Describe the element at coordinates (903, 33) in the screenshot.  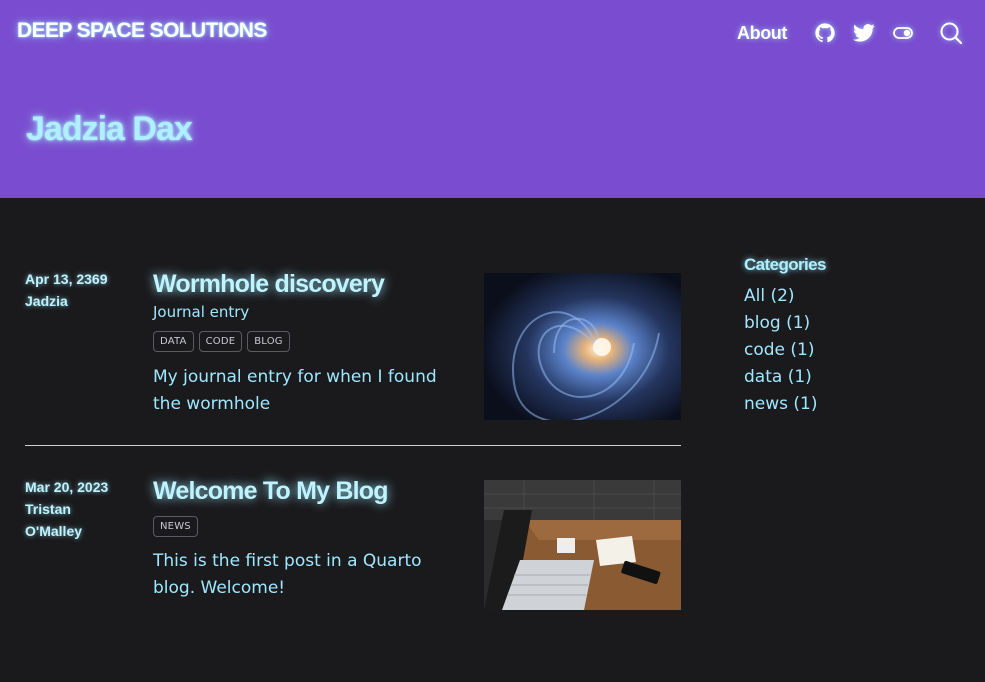
I see `toggle-icon` at that location.